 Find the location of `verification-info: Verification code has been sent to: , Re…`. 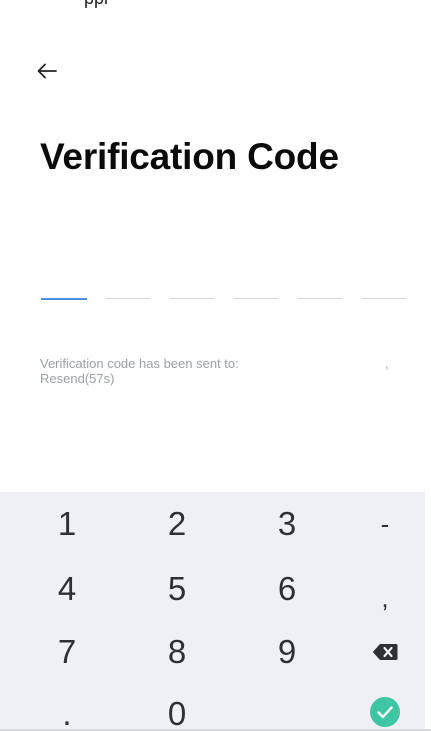

verification-info: Verification code has been sent to: , Re… is located at coordinates (220, 371).